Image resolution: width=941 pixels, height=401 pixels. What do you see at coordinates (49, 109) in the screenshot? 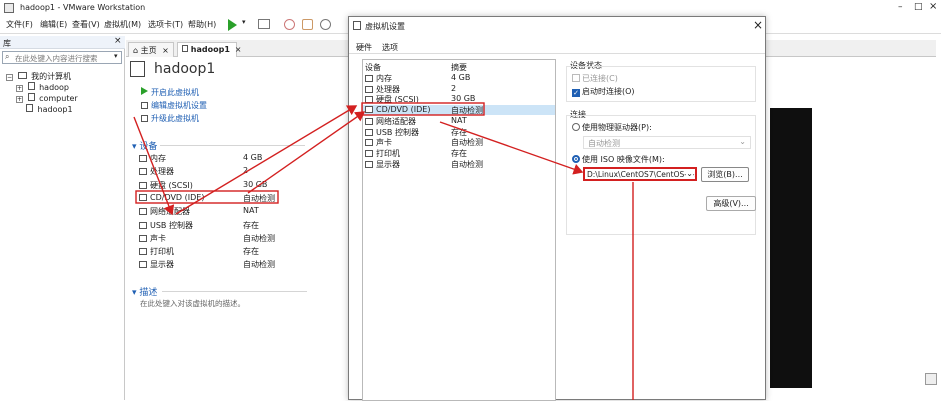
I see `tree-item-hadoop1: hadoop1` at bounding box center [49, 109].